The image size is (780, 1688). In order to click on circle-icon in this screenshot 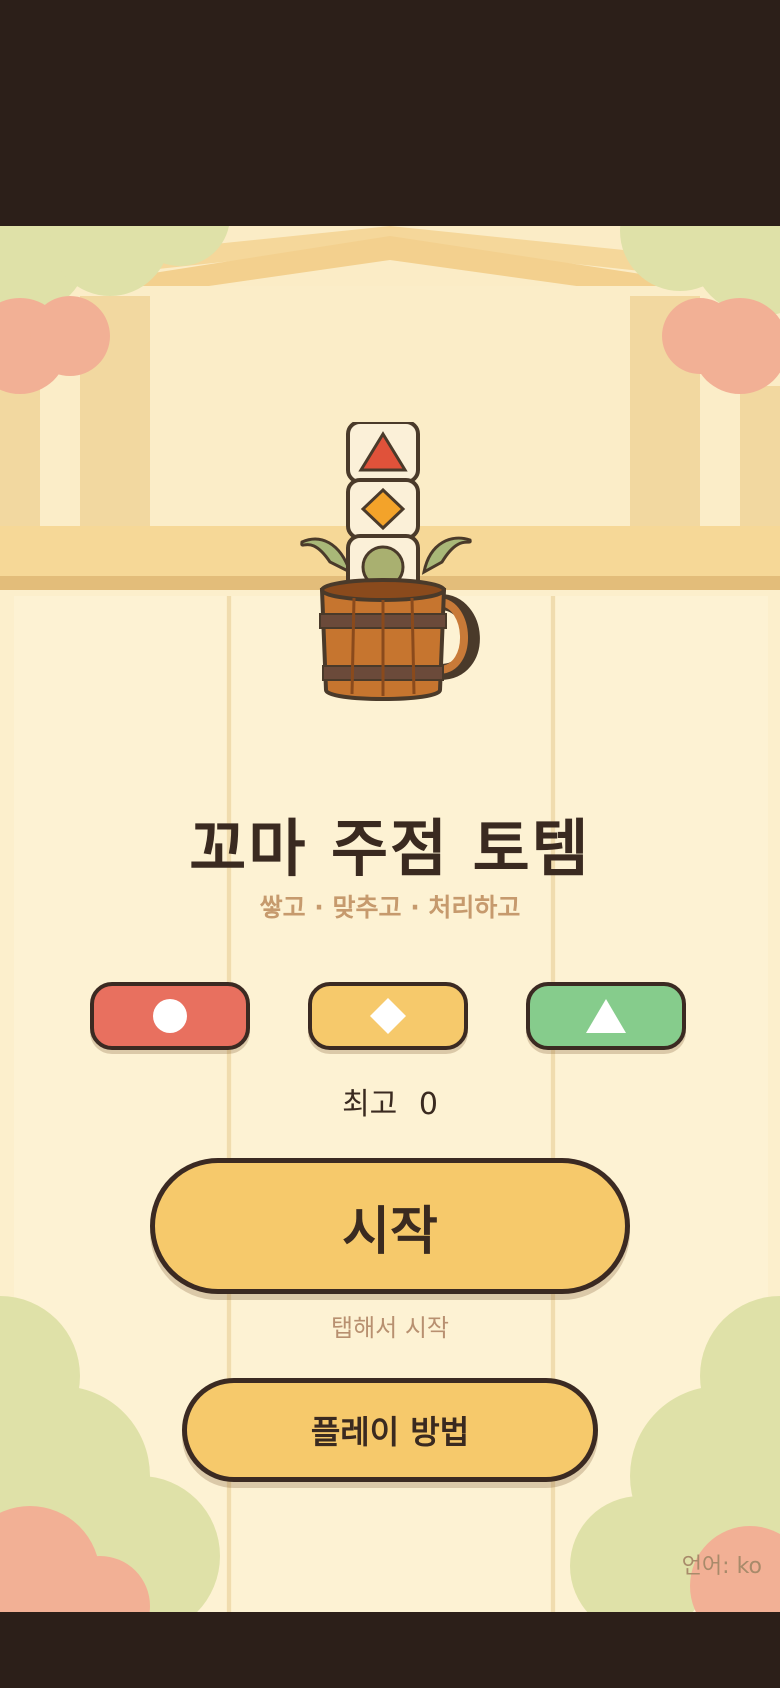, I will do `click(170, 1016)`.